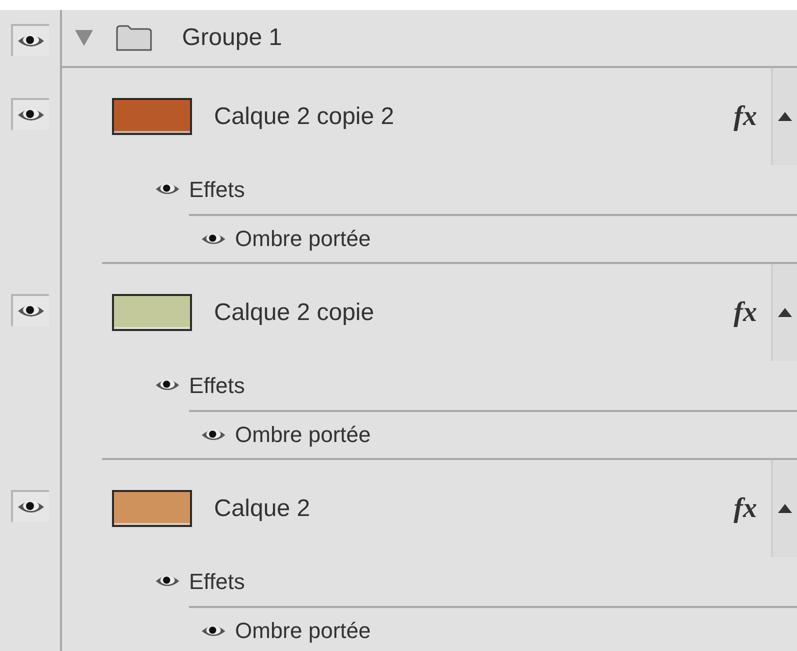  I want to click on layer-name: Calque 2 copie 2, so click(304, 116).